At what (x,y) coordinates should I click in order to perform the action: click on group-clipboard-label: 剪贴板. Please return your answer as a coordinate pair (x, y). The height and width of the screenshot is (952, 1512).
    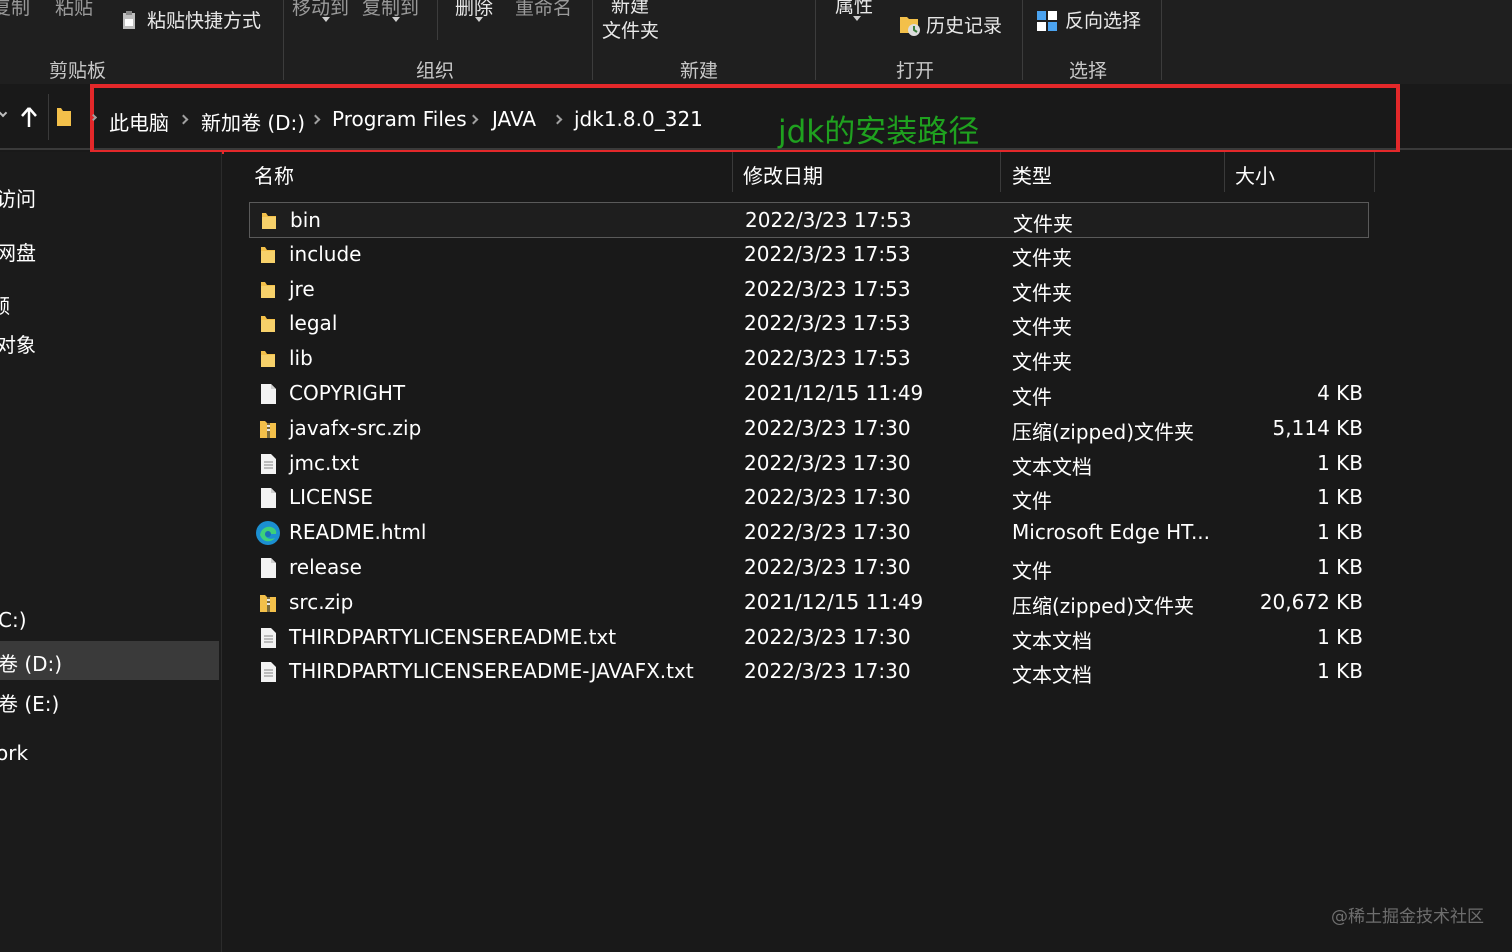
    Looking at the image, I should click on (78, 71).